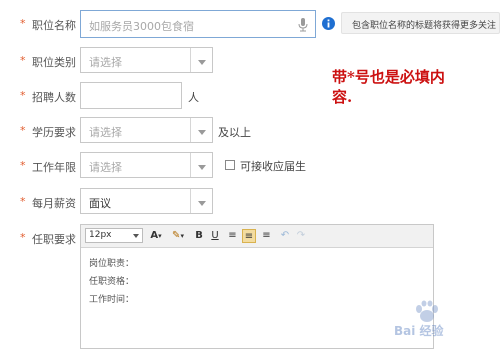  I want to click on salary-value: 面议, so click(100, 203).